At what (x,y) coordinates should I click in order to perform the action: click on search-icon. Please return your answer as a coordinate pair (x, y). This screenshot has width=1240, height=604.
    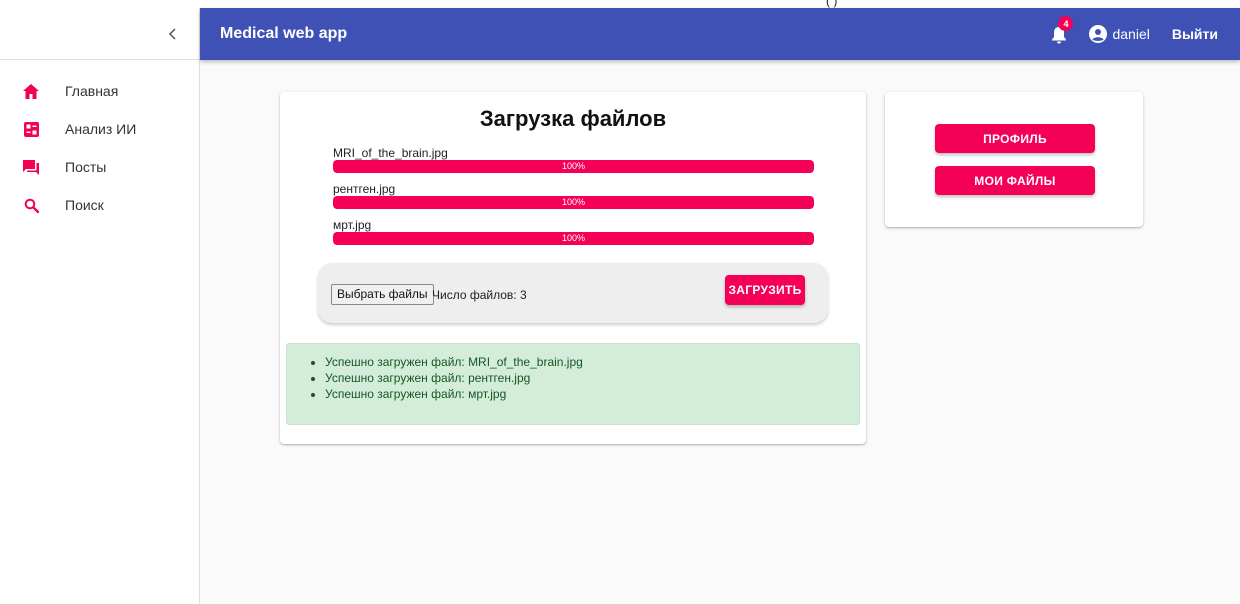
    Looking at the image, I should click on (31, 205).